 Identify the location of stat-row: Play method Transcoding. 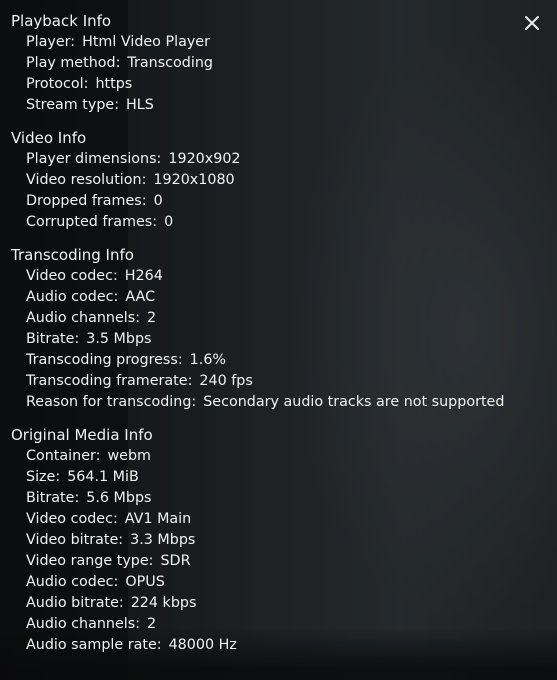
(264, 63).